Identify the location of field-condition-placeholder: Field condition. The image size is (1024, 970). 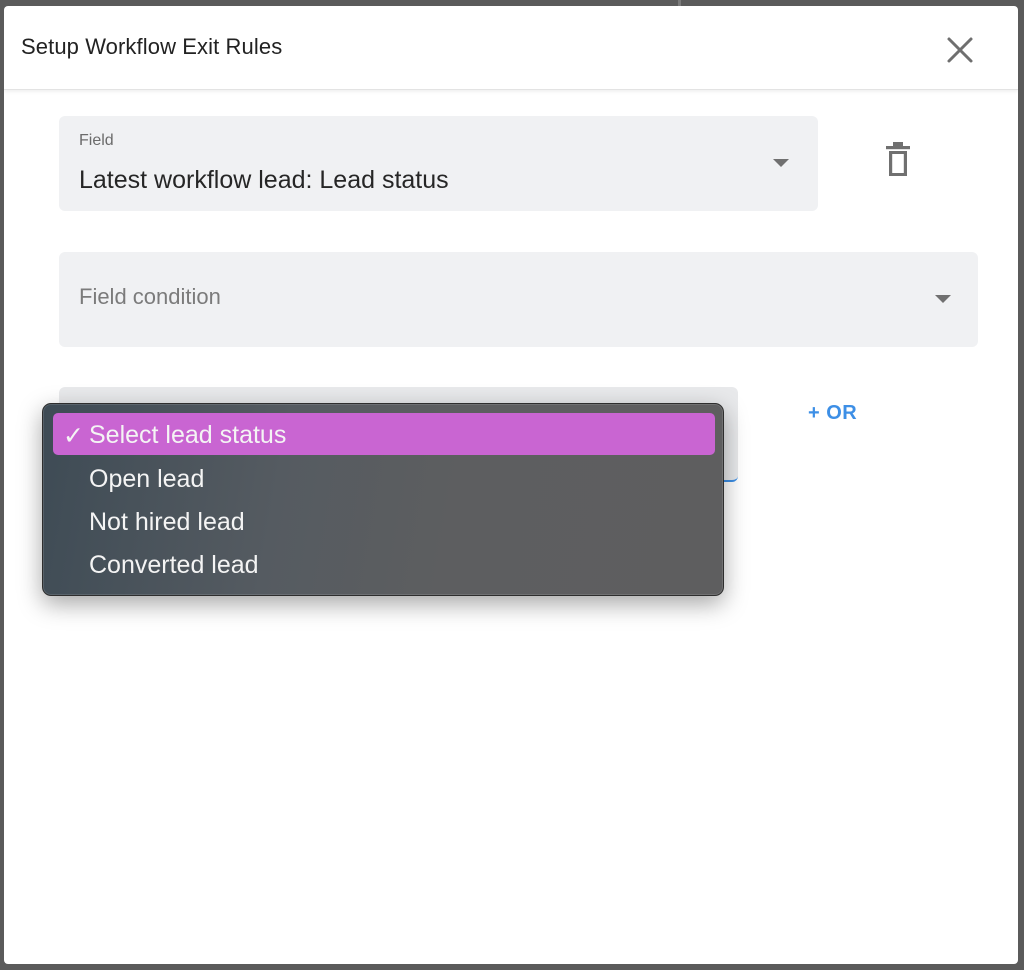
(150, 296).